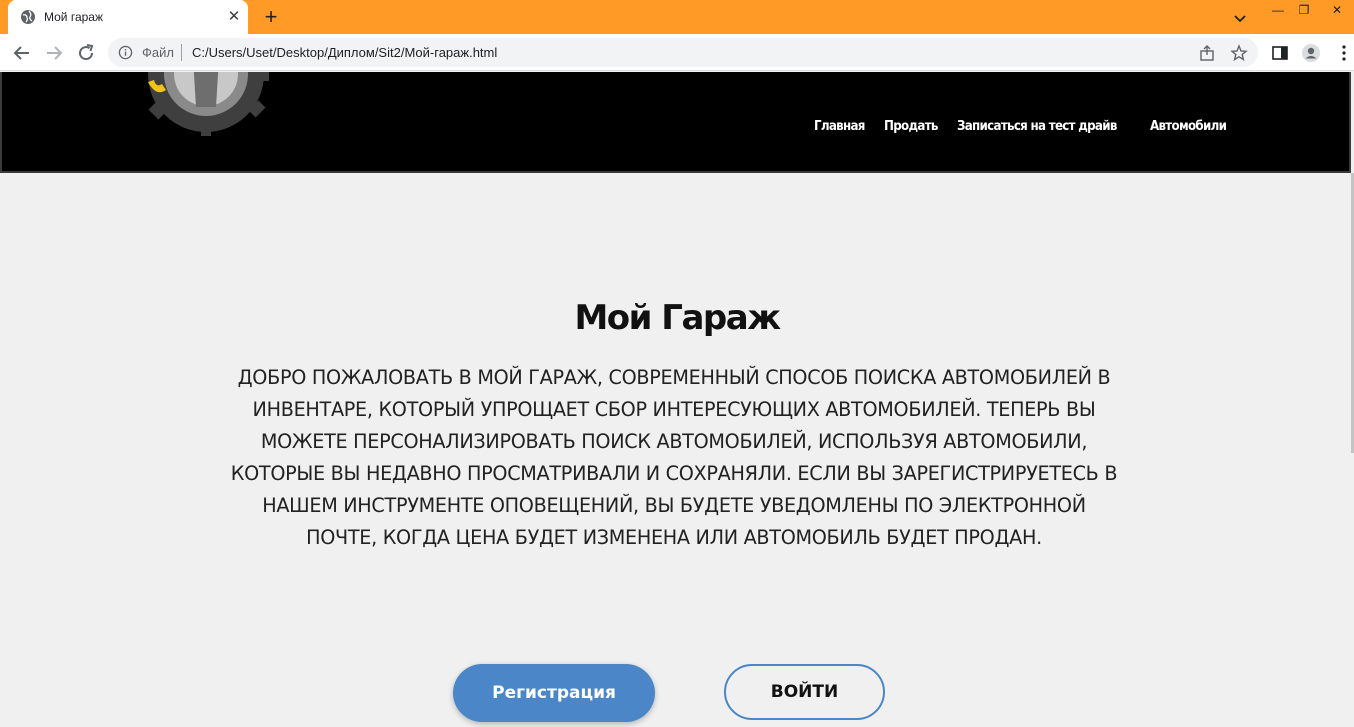  I want to click on menu-kebab-icon, so click(1344, 53).